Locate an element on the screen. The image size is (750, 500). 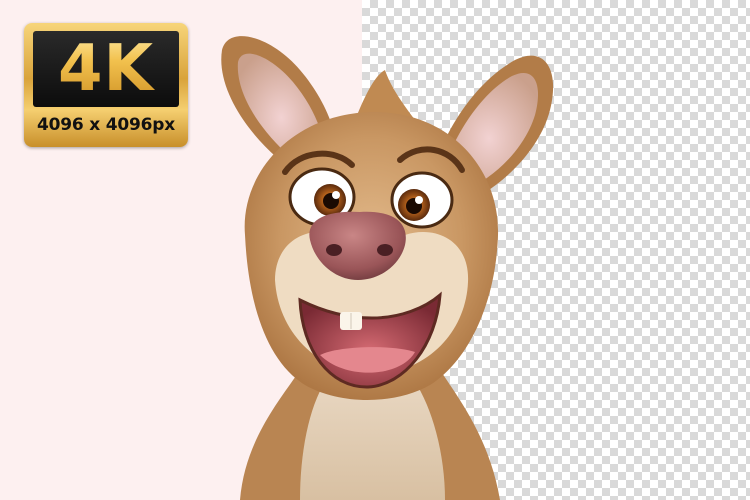
badge-title: 4K is located at coordinates (106, 69).